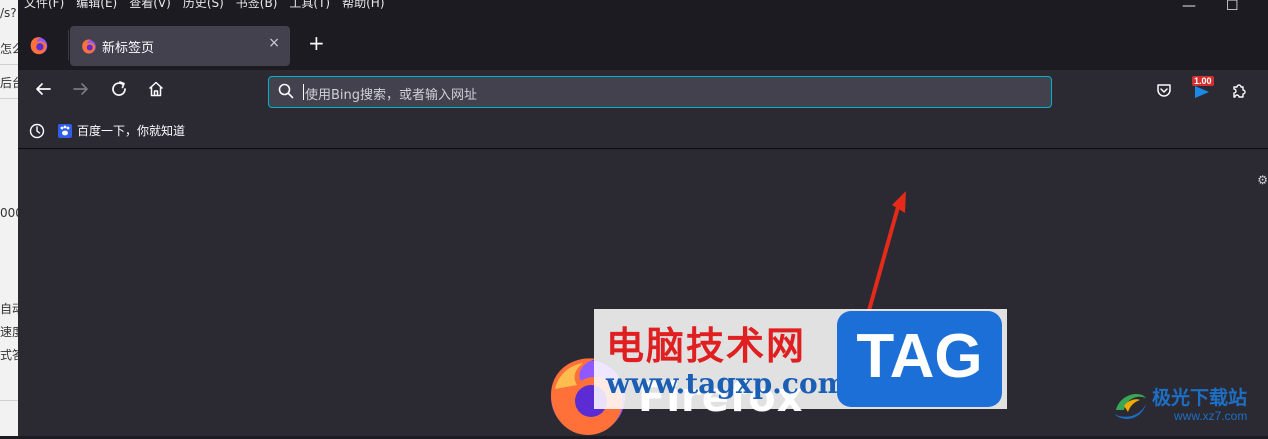 Image resolution: width=1268 pixels, height=439 pixels. Describe the element at coordinates (68, 45) in the screenshot. I see `tab-separator` at that location.